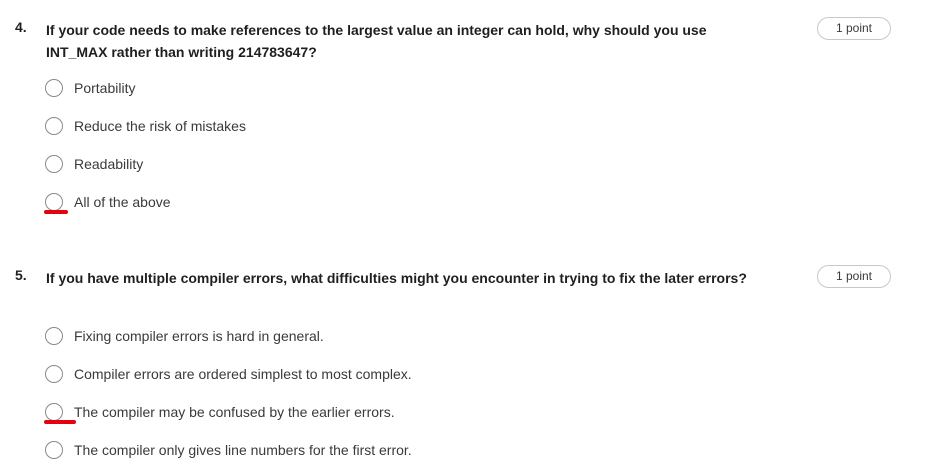  Describe the element at coordinates (105, 88) in the screenshot. I see `option-label: Portability` at that location.